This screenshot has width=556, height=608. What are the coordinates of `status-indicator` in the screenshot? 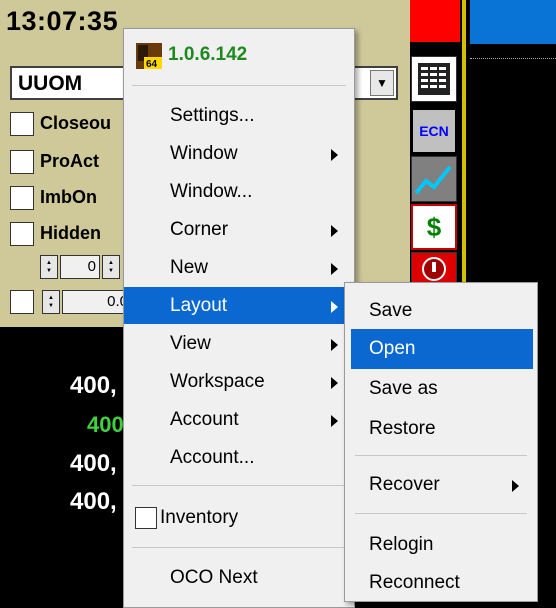 It's located at (435, 21).